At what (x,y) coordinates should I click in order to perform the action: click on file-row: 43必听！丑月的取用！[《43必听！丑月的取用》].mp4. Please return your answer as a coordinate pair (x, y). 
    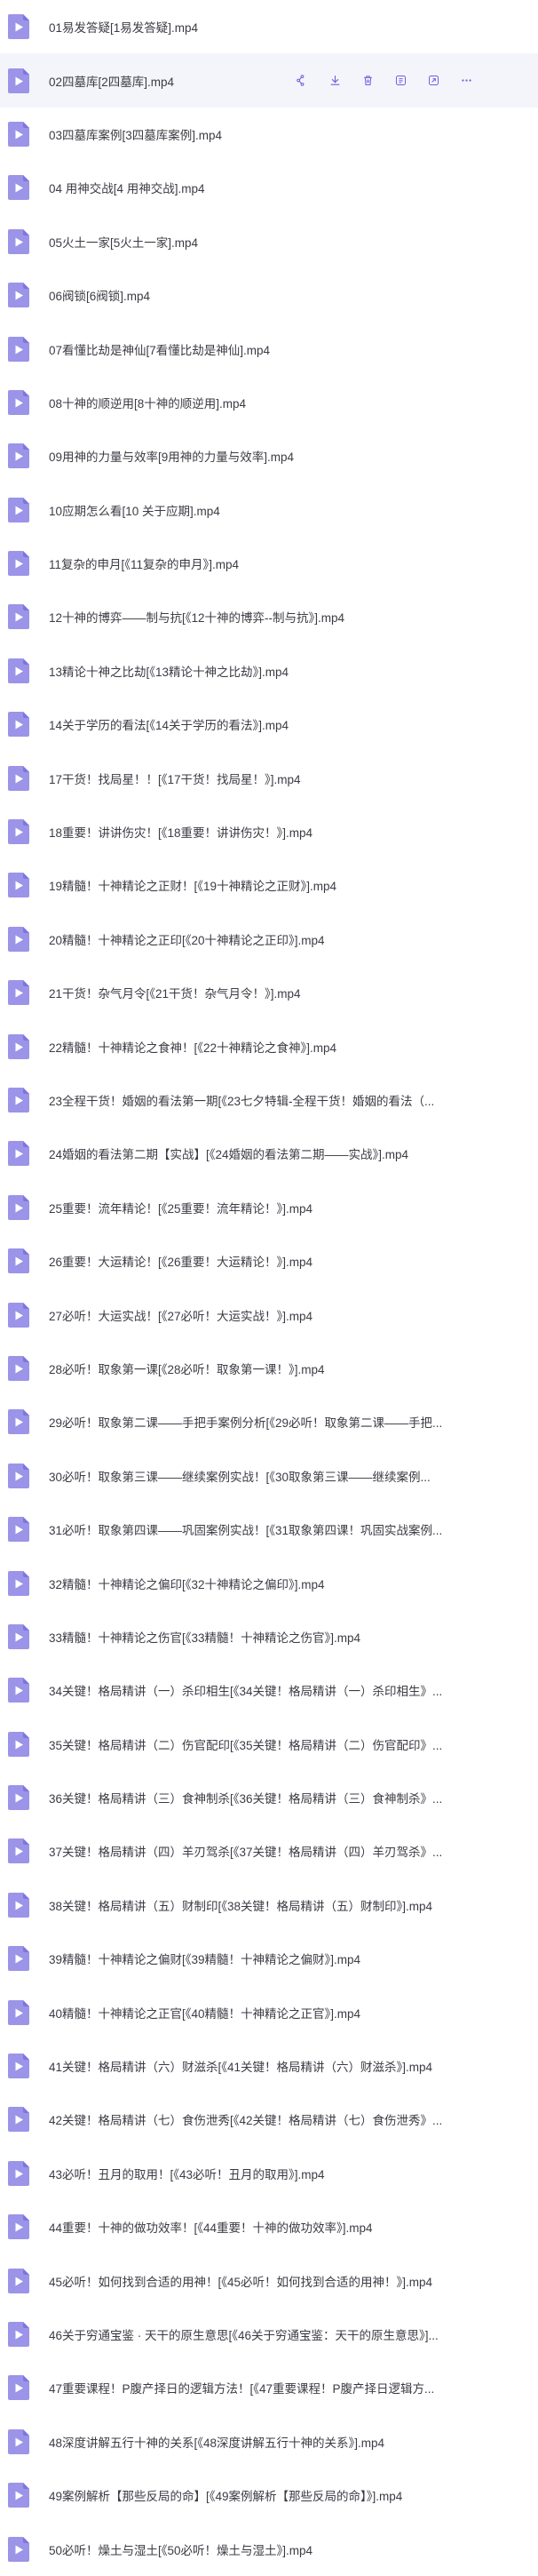
    Looking at the image, I should click on (269, 2174).